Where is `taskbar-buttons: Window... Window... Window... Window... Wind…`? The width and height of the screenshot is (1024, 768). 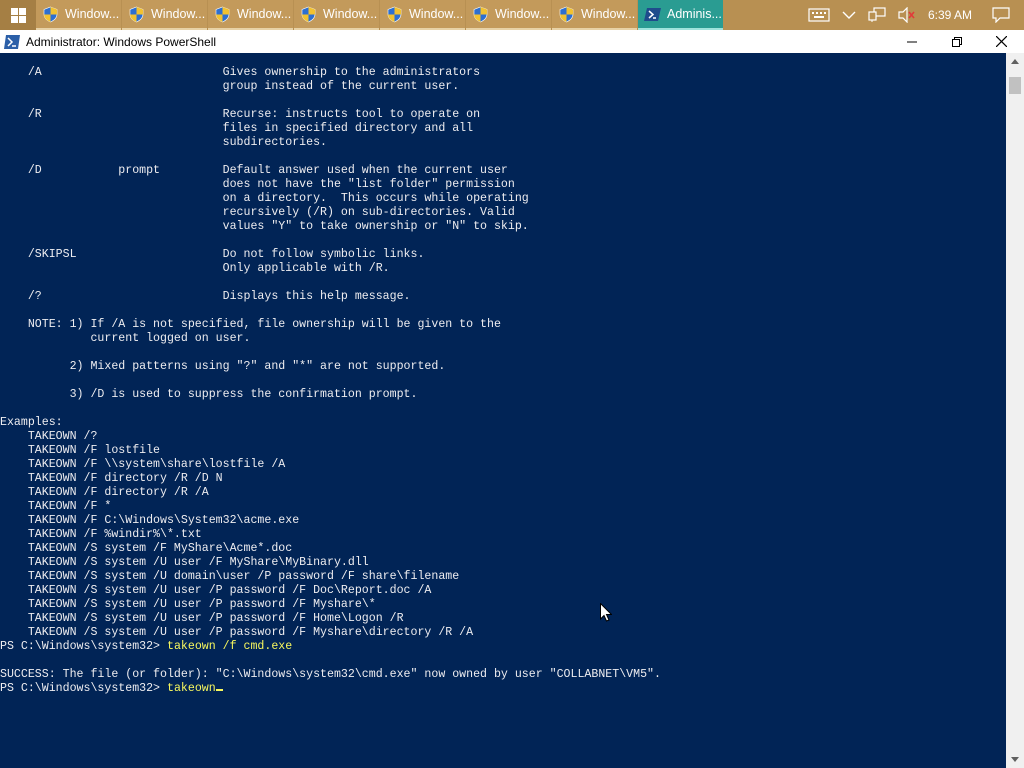 taskbar-buttons: Window... Window... Window... Window... Wind… is located at coordinates (380, 15).